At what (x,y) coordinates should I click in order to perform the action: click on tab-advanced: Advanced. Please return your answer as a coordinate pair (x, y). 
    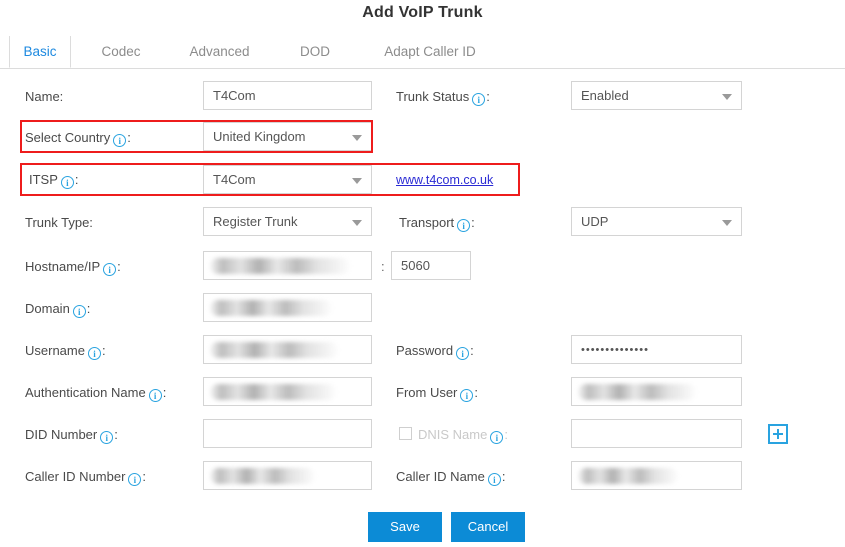
    Looking at the image, I should click on (219, 52).